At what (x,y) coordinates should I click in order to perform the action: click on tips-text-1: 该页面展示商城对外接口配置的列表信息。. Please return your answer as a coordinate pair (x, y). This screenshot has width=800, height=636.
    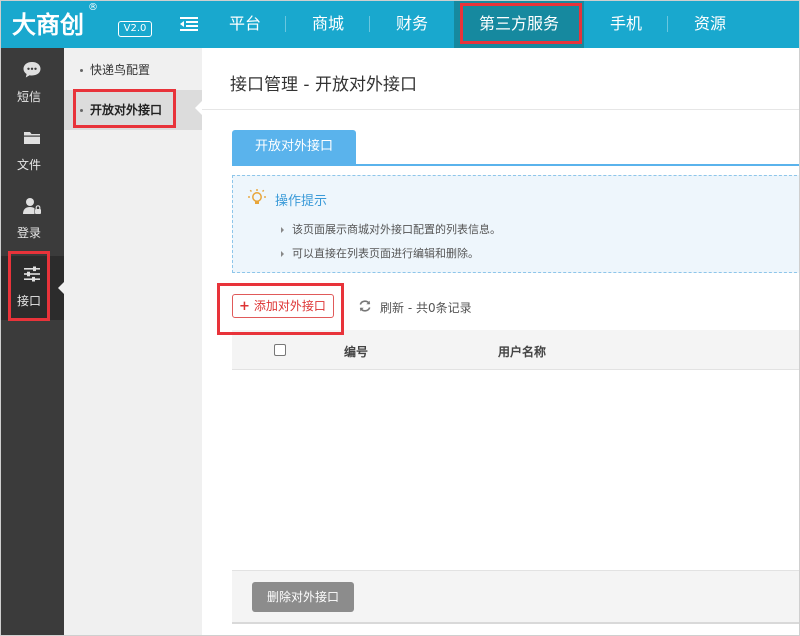
    Looking at the image, I should click on (396, 229).